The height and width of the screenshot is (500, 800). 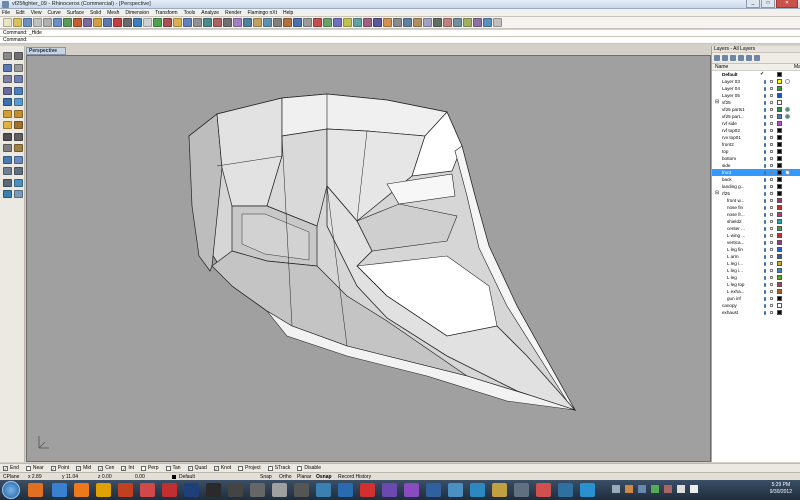 I want to click on layer-row: canopy, so click(x=756, y=305).